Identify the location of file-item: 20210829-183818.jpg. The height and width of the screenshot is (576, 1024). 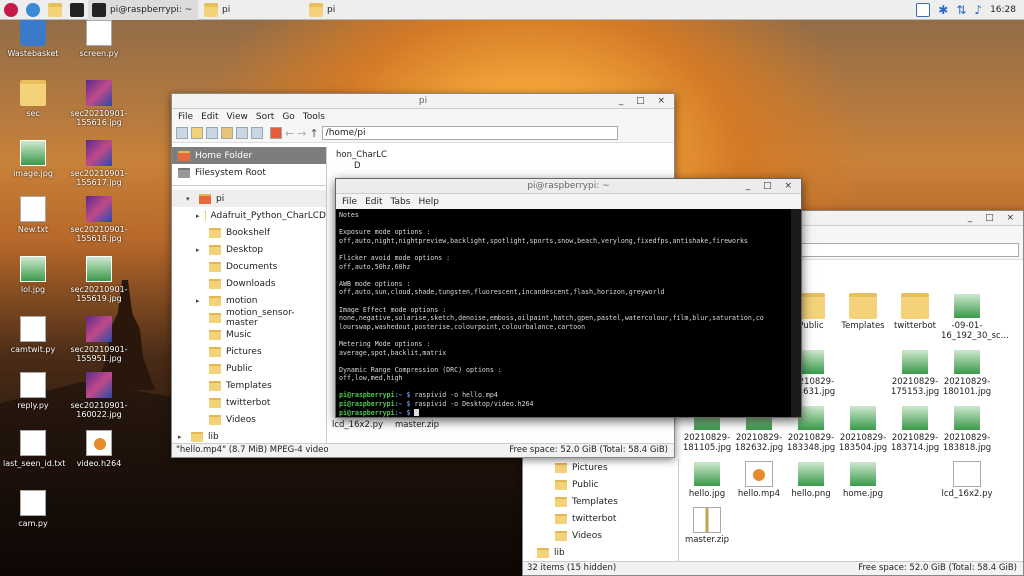
(967, 429).